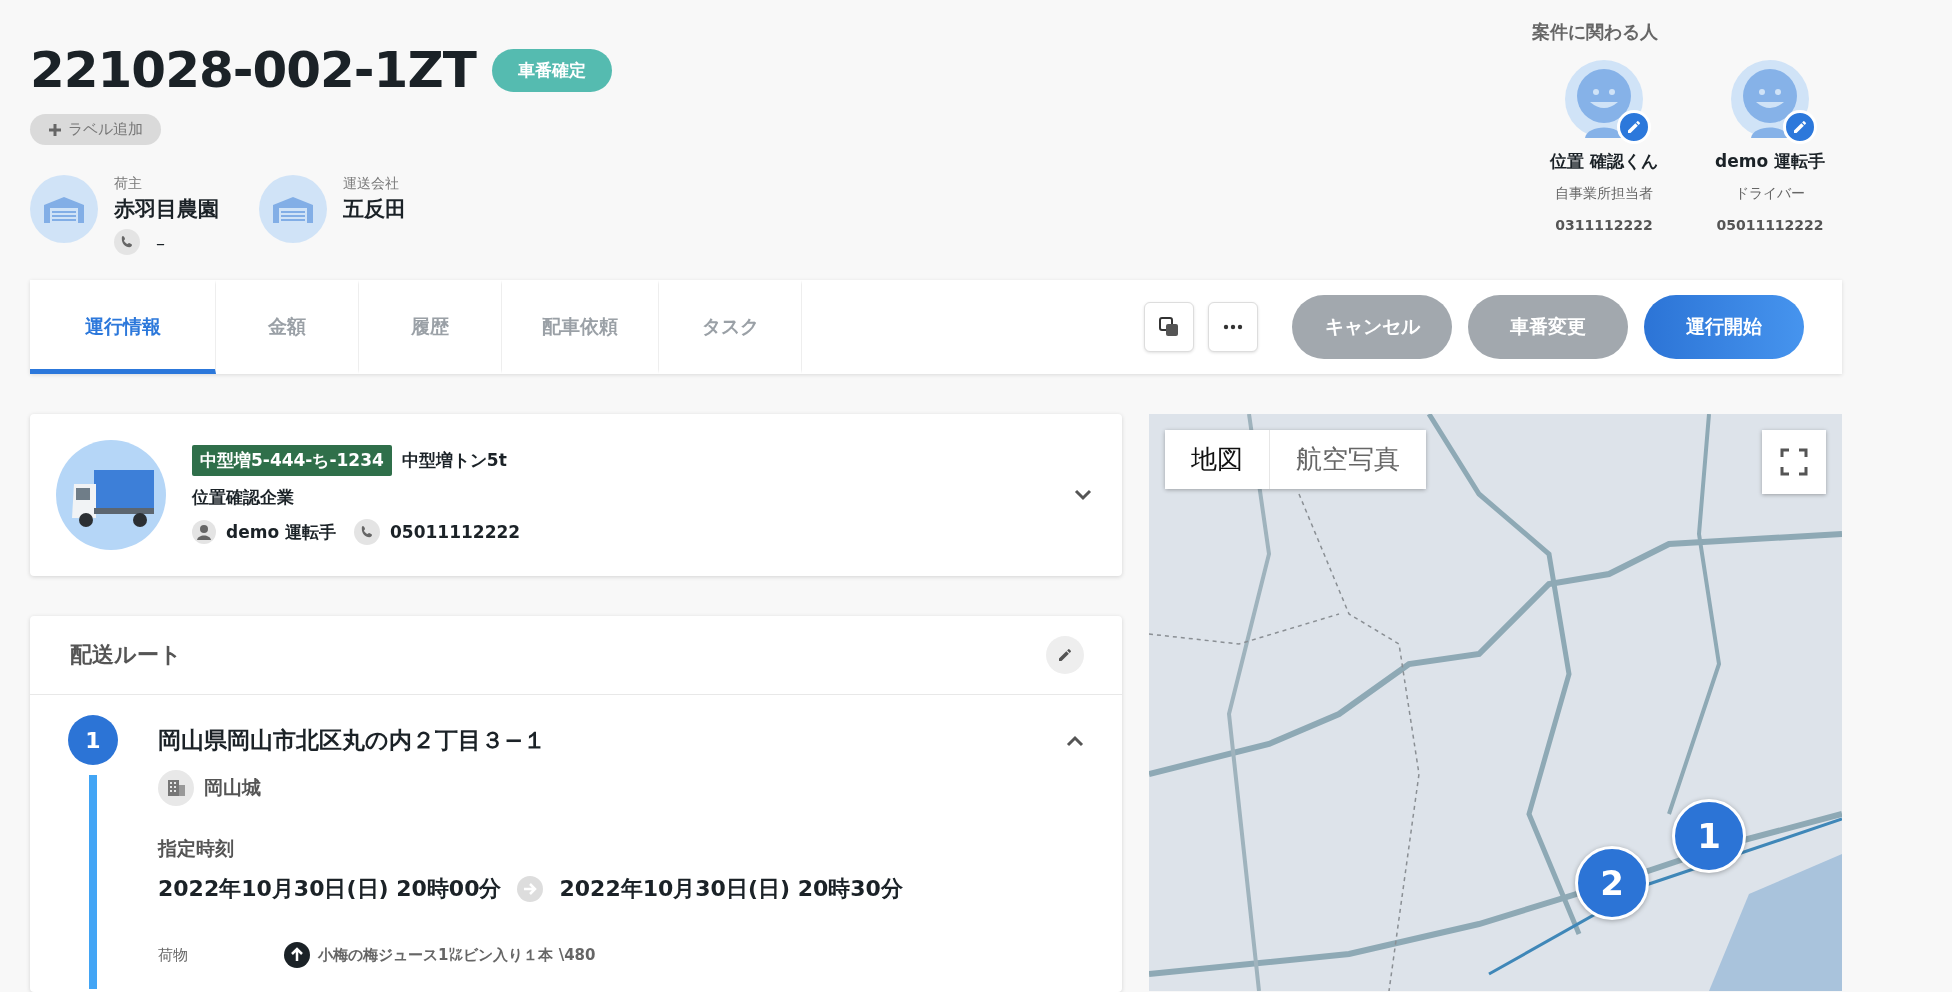  Describe the element at coordinates (173, 955) in the screenshot. I see `field-label: 荷物` at that location.